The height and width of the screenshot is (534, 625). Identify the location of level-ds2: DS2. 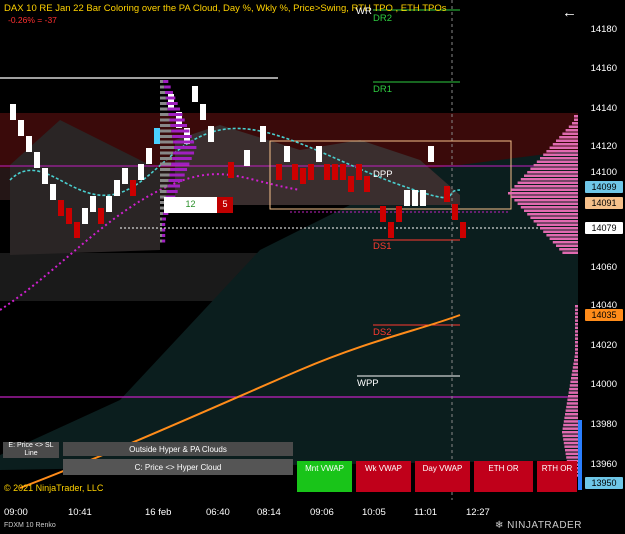
(382, 332).